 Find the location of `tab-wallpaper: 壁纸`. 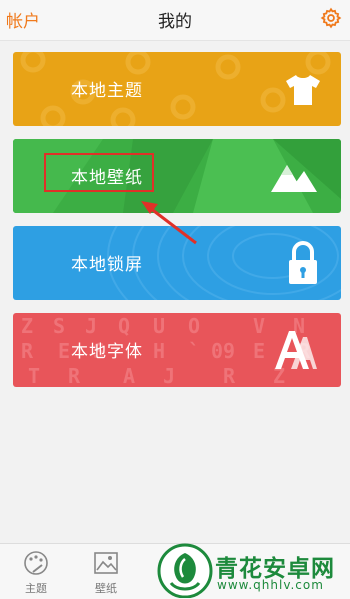

tab-wallpaper: 壁纸 is located at coordinates (106, 573).